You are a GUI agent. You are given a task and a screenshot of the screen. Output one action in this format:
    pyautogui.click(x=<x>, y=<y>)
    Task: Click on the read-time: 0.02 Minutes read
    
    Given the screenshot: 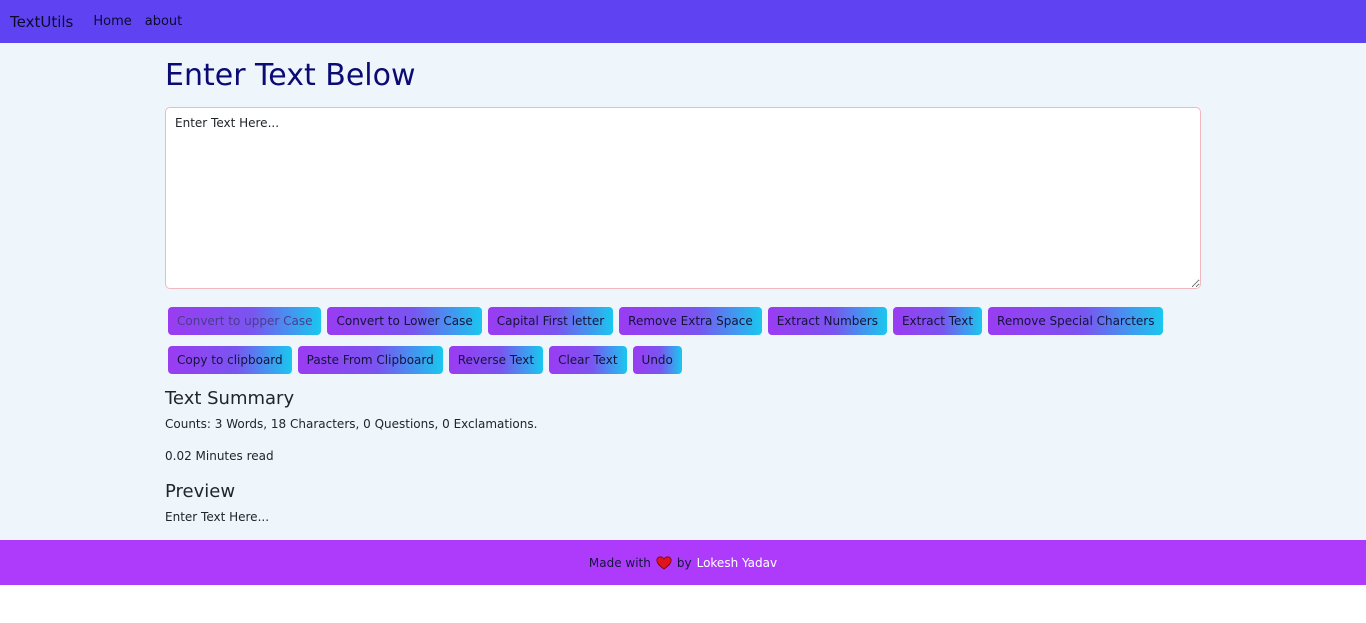 What is the action you would take?
    pyautogui.click(x=219, y=456)
    